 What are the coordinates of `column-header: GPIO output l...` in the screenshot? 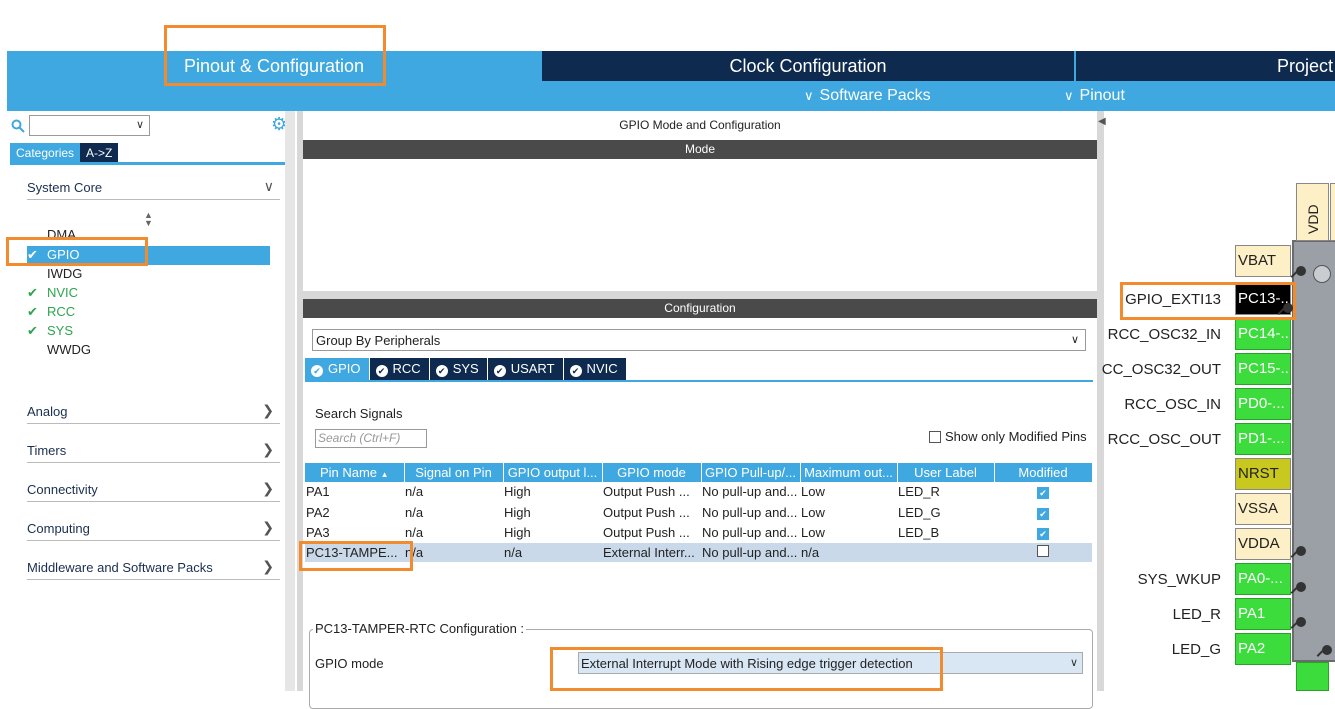 It's located at (553, 472).